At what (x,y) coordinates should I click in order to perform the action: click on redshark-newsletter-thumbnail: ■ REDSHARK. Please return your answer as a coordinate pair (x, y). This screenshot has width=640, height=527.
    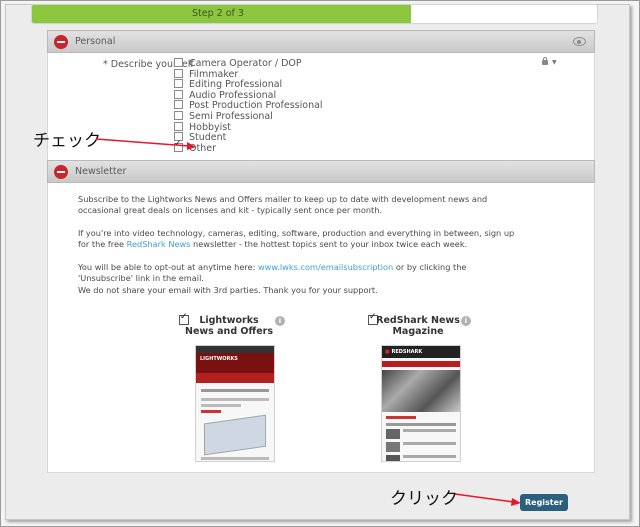
    Looking at the image, I should click on (421, 403).